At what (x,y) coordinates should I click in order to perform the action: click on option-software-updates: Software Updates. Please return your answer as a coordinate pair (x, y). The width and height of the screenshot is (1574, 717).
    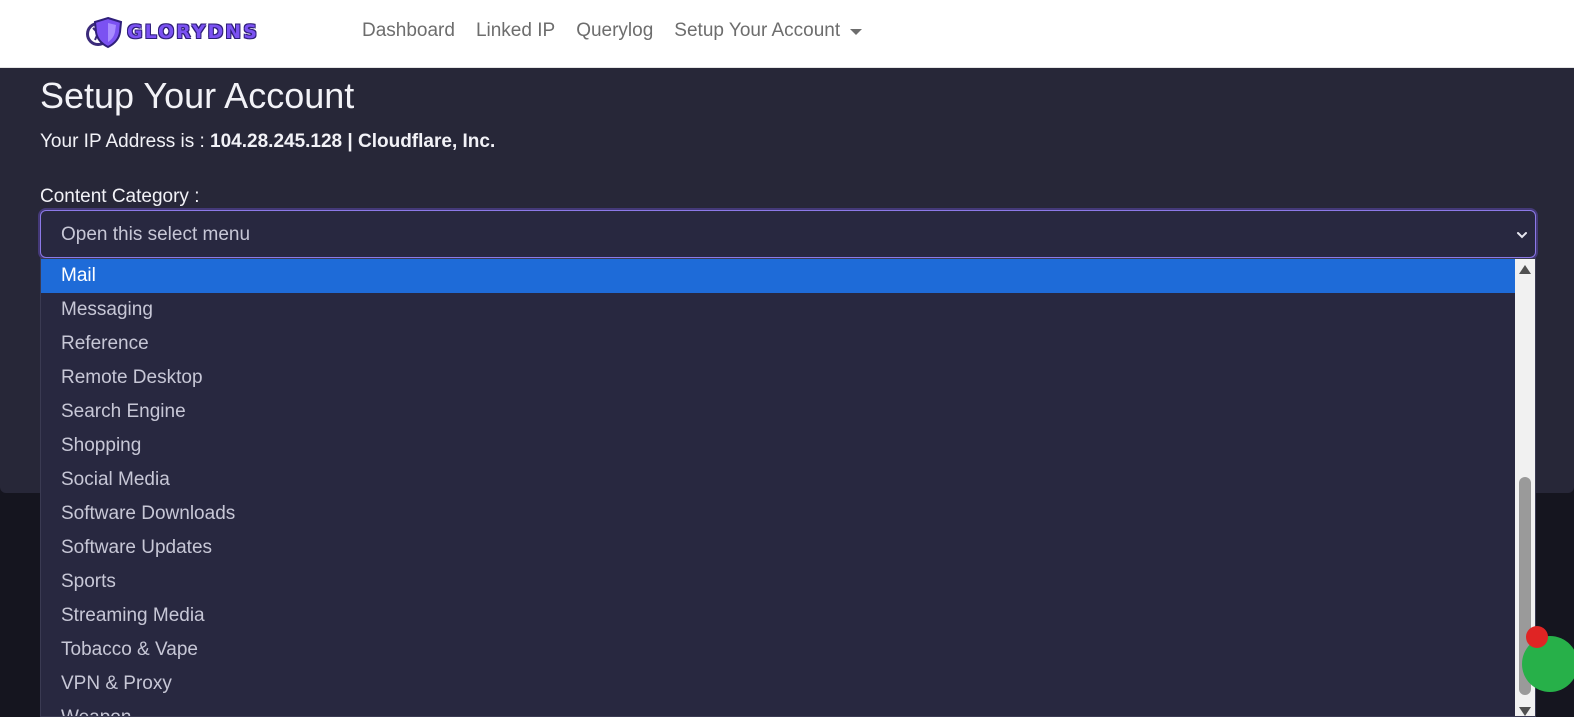
    Looking at the image, I should click on (778, 548).